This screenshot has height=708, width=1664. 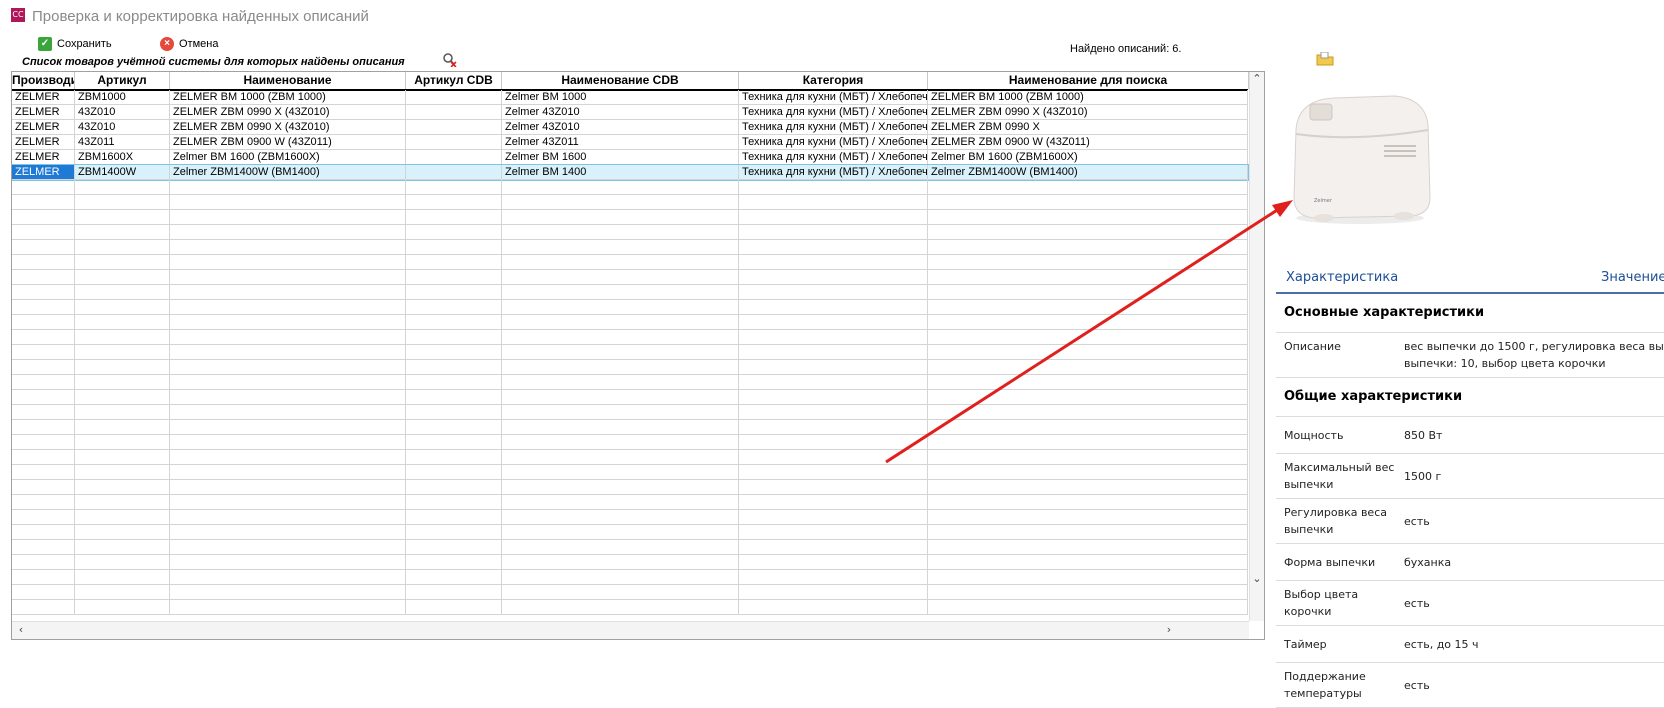 What do you see at coordinates (288, 157) in the screenshot?
I see `cell-name: Zelmer BM 1600 (ZBM1600X)` at bounding box center [288, 157].